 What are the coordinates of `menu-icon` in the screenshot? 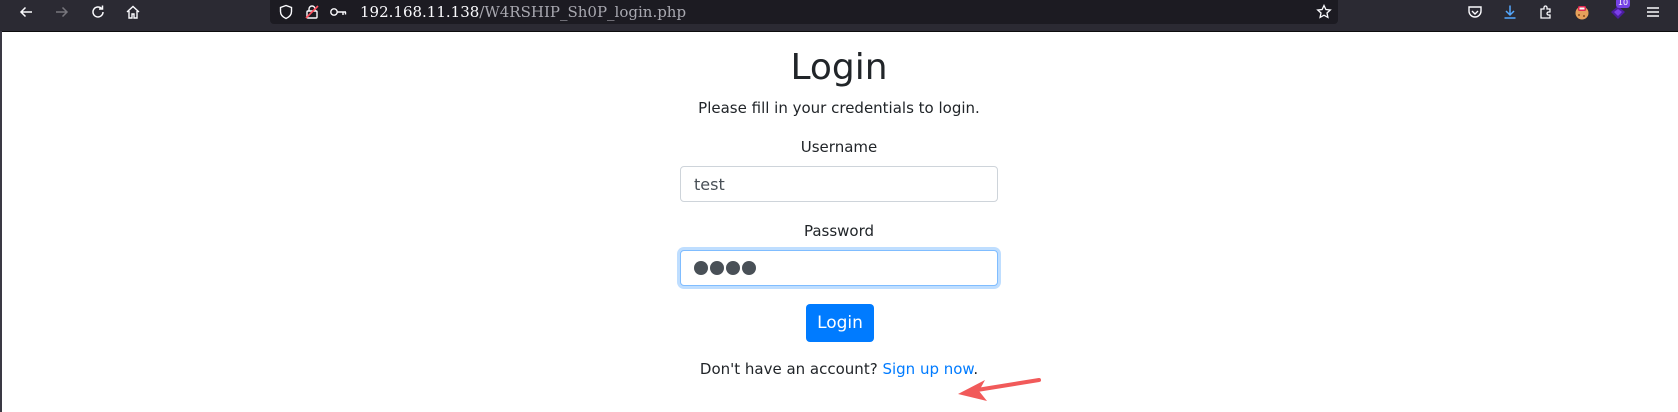 It's located at (1653, 12).